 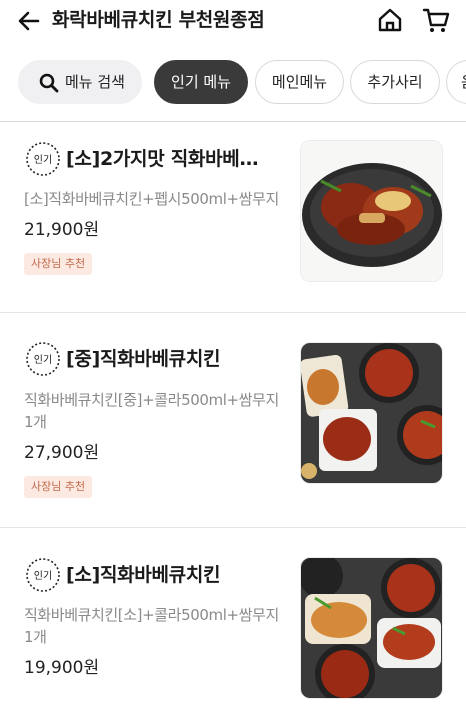 What do you see at coordinates (95, 82) in the screenshot?
I see `search-label: 메뉴 검색` at bounding box center [95, 82].